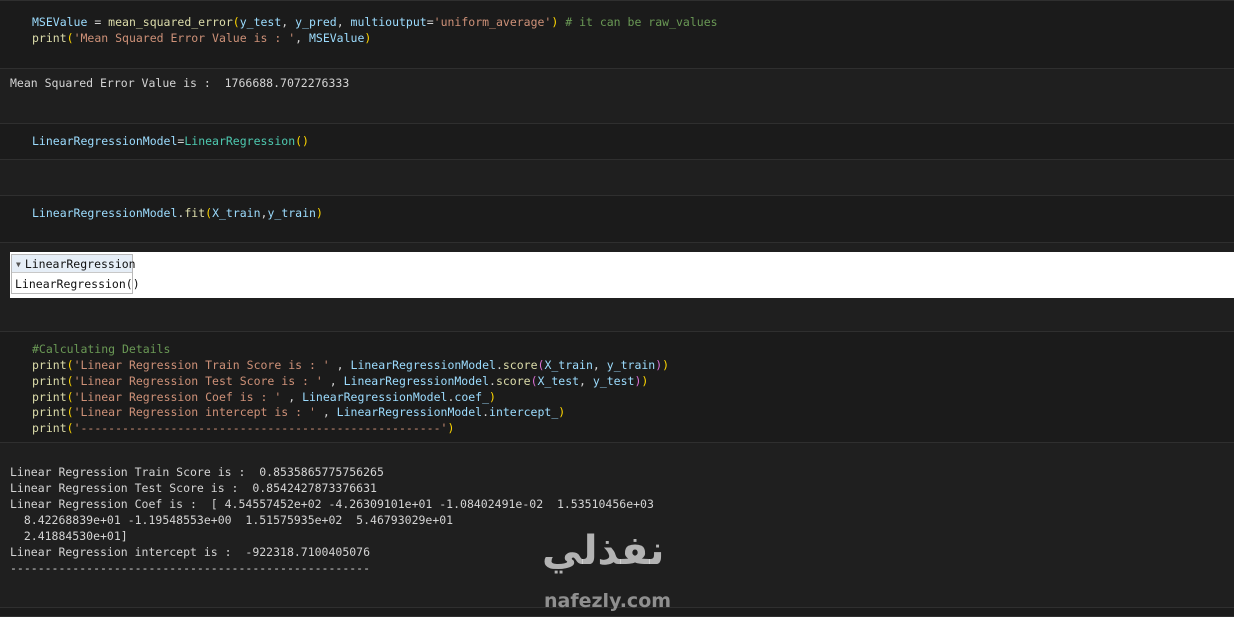 The height and width of the screenshot is (617, 1234). Describe the element at coordinates (472, 397) in the screenshot. I see `code-token: coef_` at that location.